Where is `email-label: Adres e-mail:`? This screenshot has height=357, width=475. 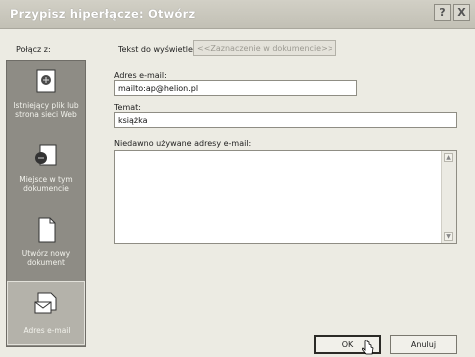
email-label: Adres e-mail: is located at coordinates (140, 75).